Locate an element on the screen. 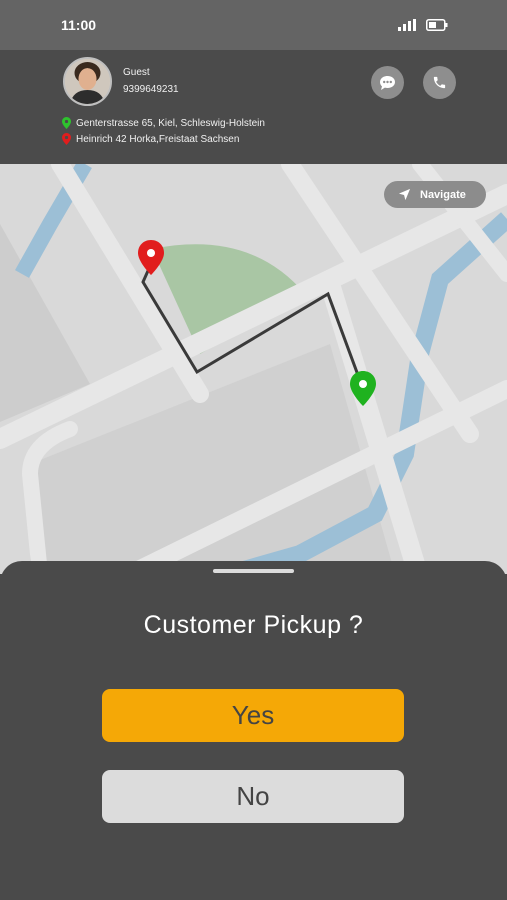  avatar is located at coordinates (87, 81).